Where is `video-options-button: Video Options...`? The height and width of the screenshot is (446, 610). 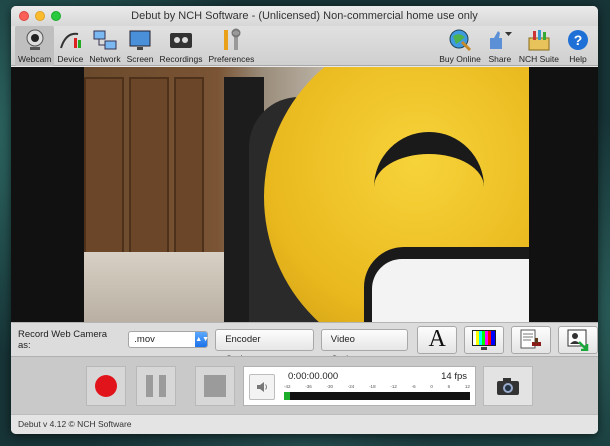
video-options-button: Video Options... is located at coordinates (364, 346).